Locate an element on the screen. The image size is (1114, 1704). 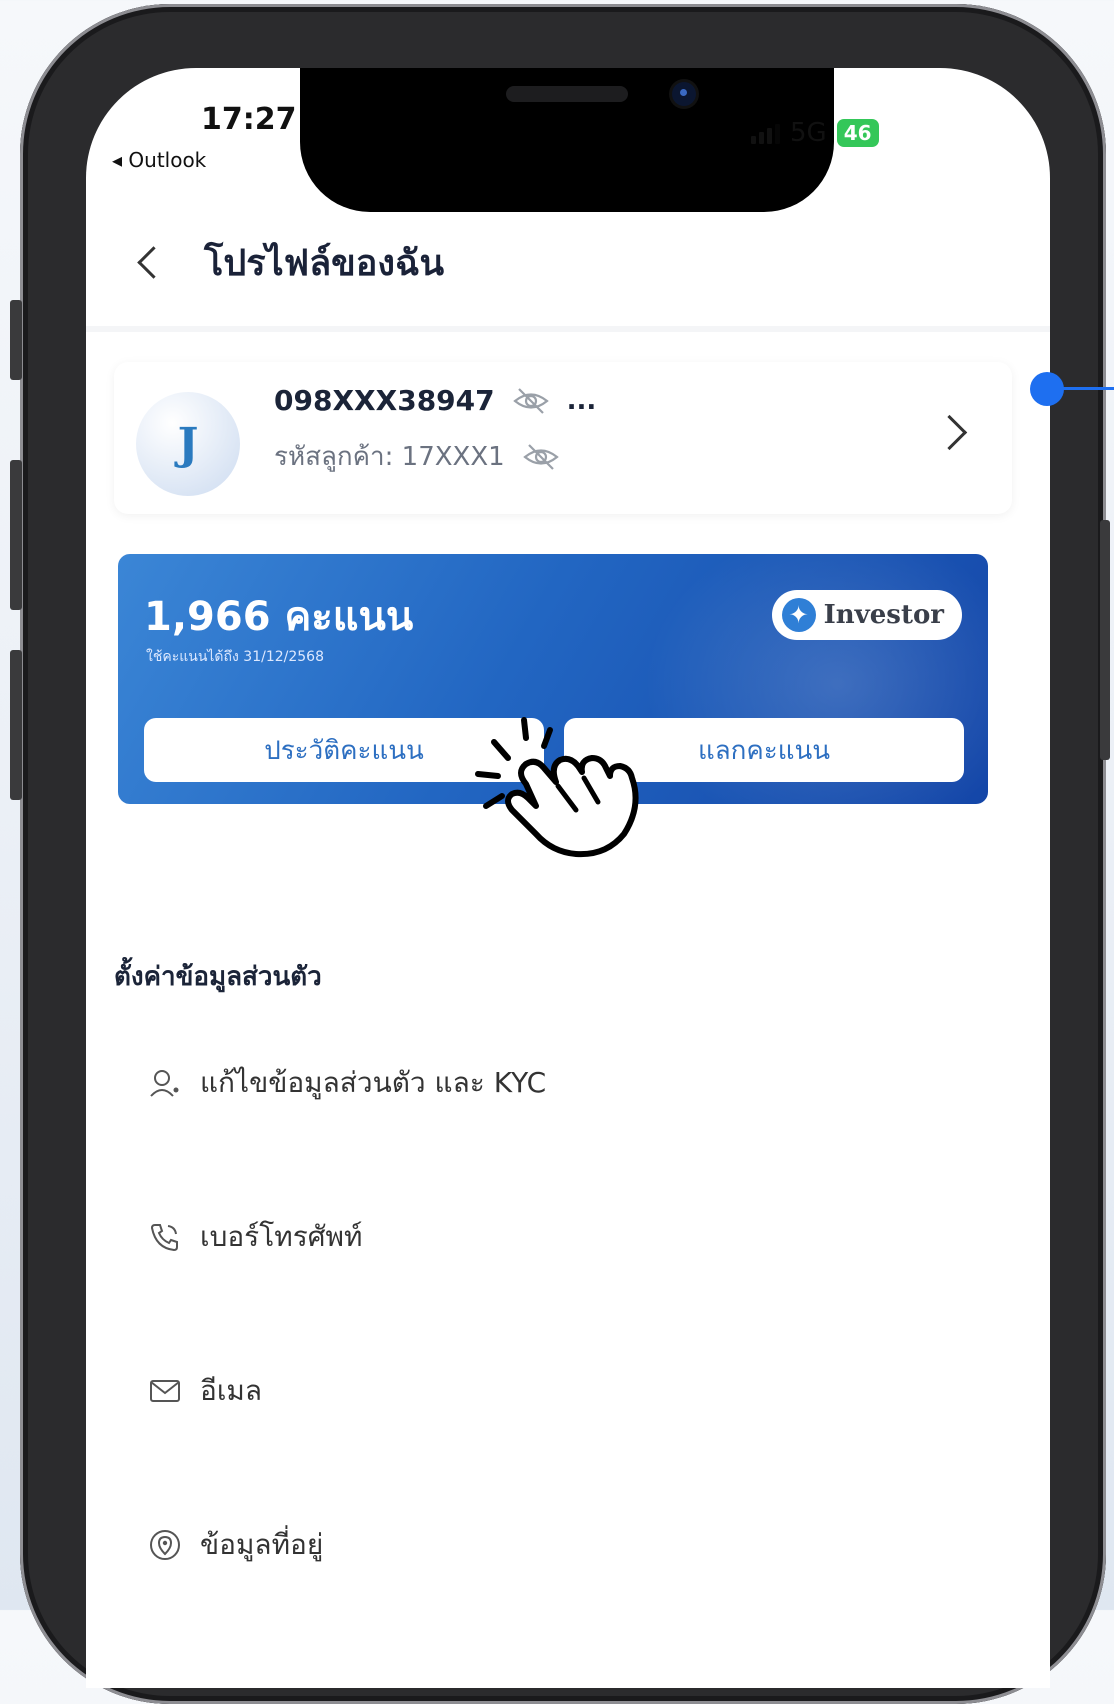
header-divider is located at coordinates (568, 329).